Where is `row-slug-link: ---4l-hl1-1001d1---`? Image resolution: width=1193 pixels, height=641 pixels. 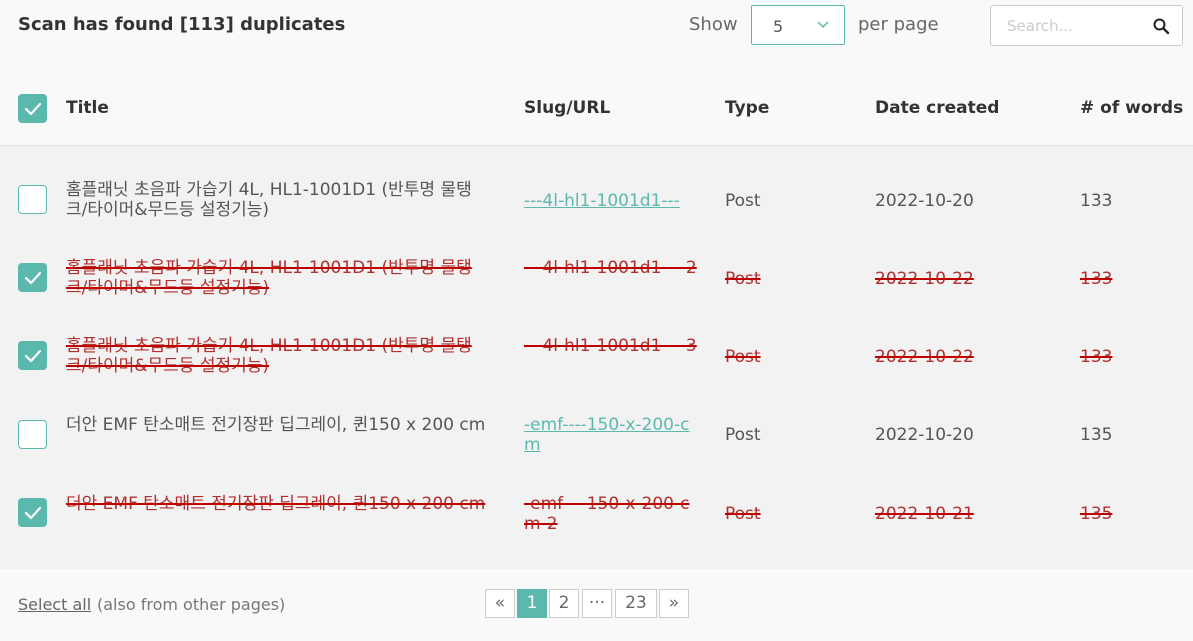
row-slug-link: ---4l-hl1-1001d1--- is located at coordinates (611, 201).